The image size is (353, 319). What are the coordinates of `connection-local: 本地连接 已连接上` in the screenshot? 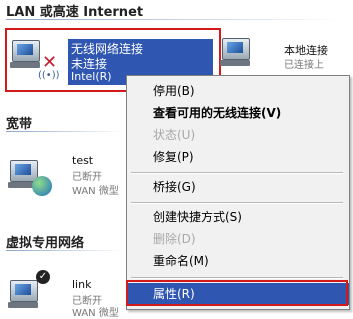 It's located at (285, 55).